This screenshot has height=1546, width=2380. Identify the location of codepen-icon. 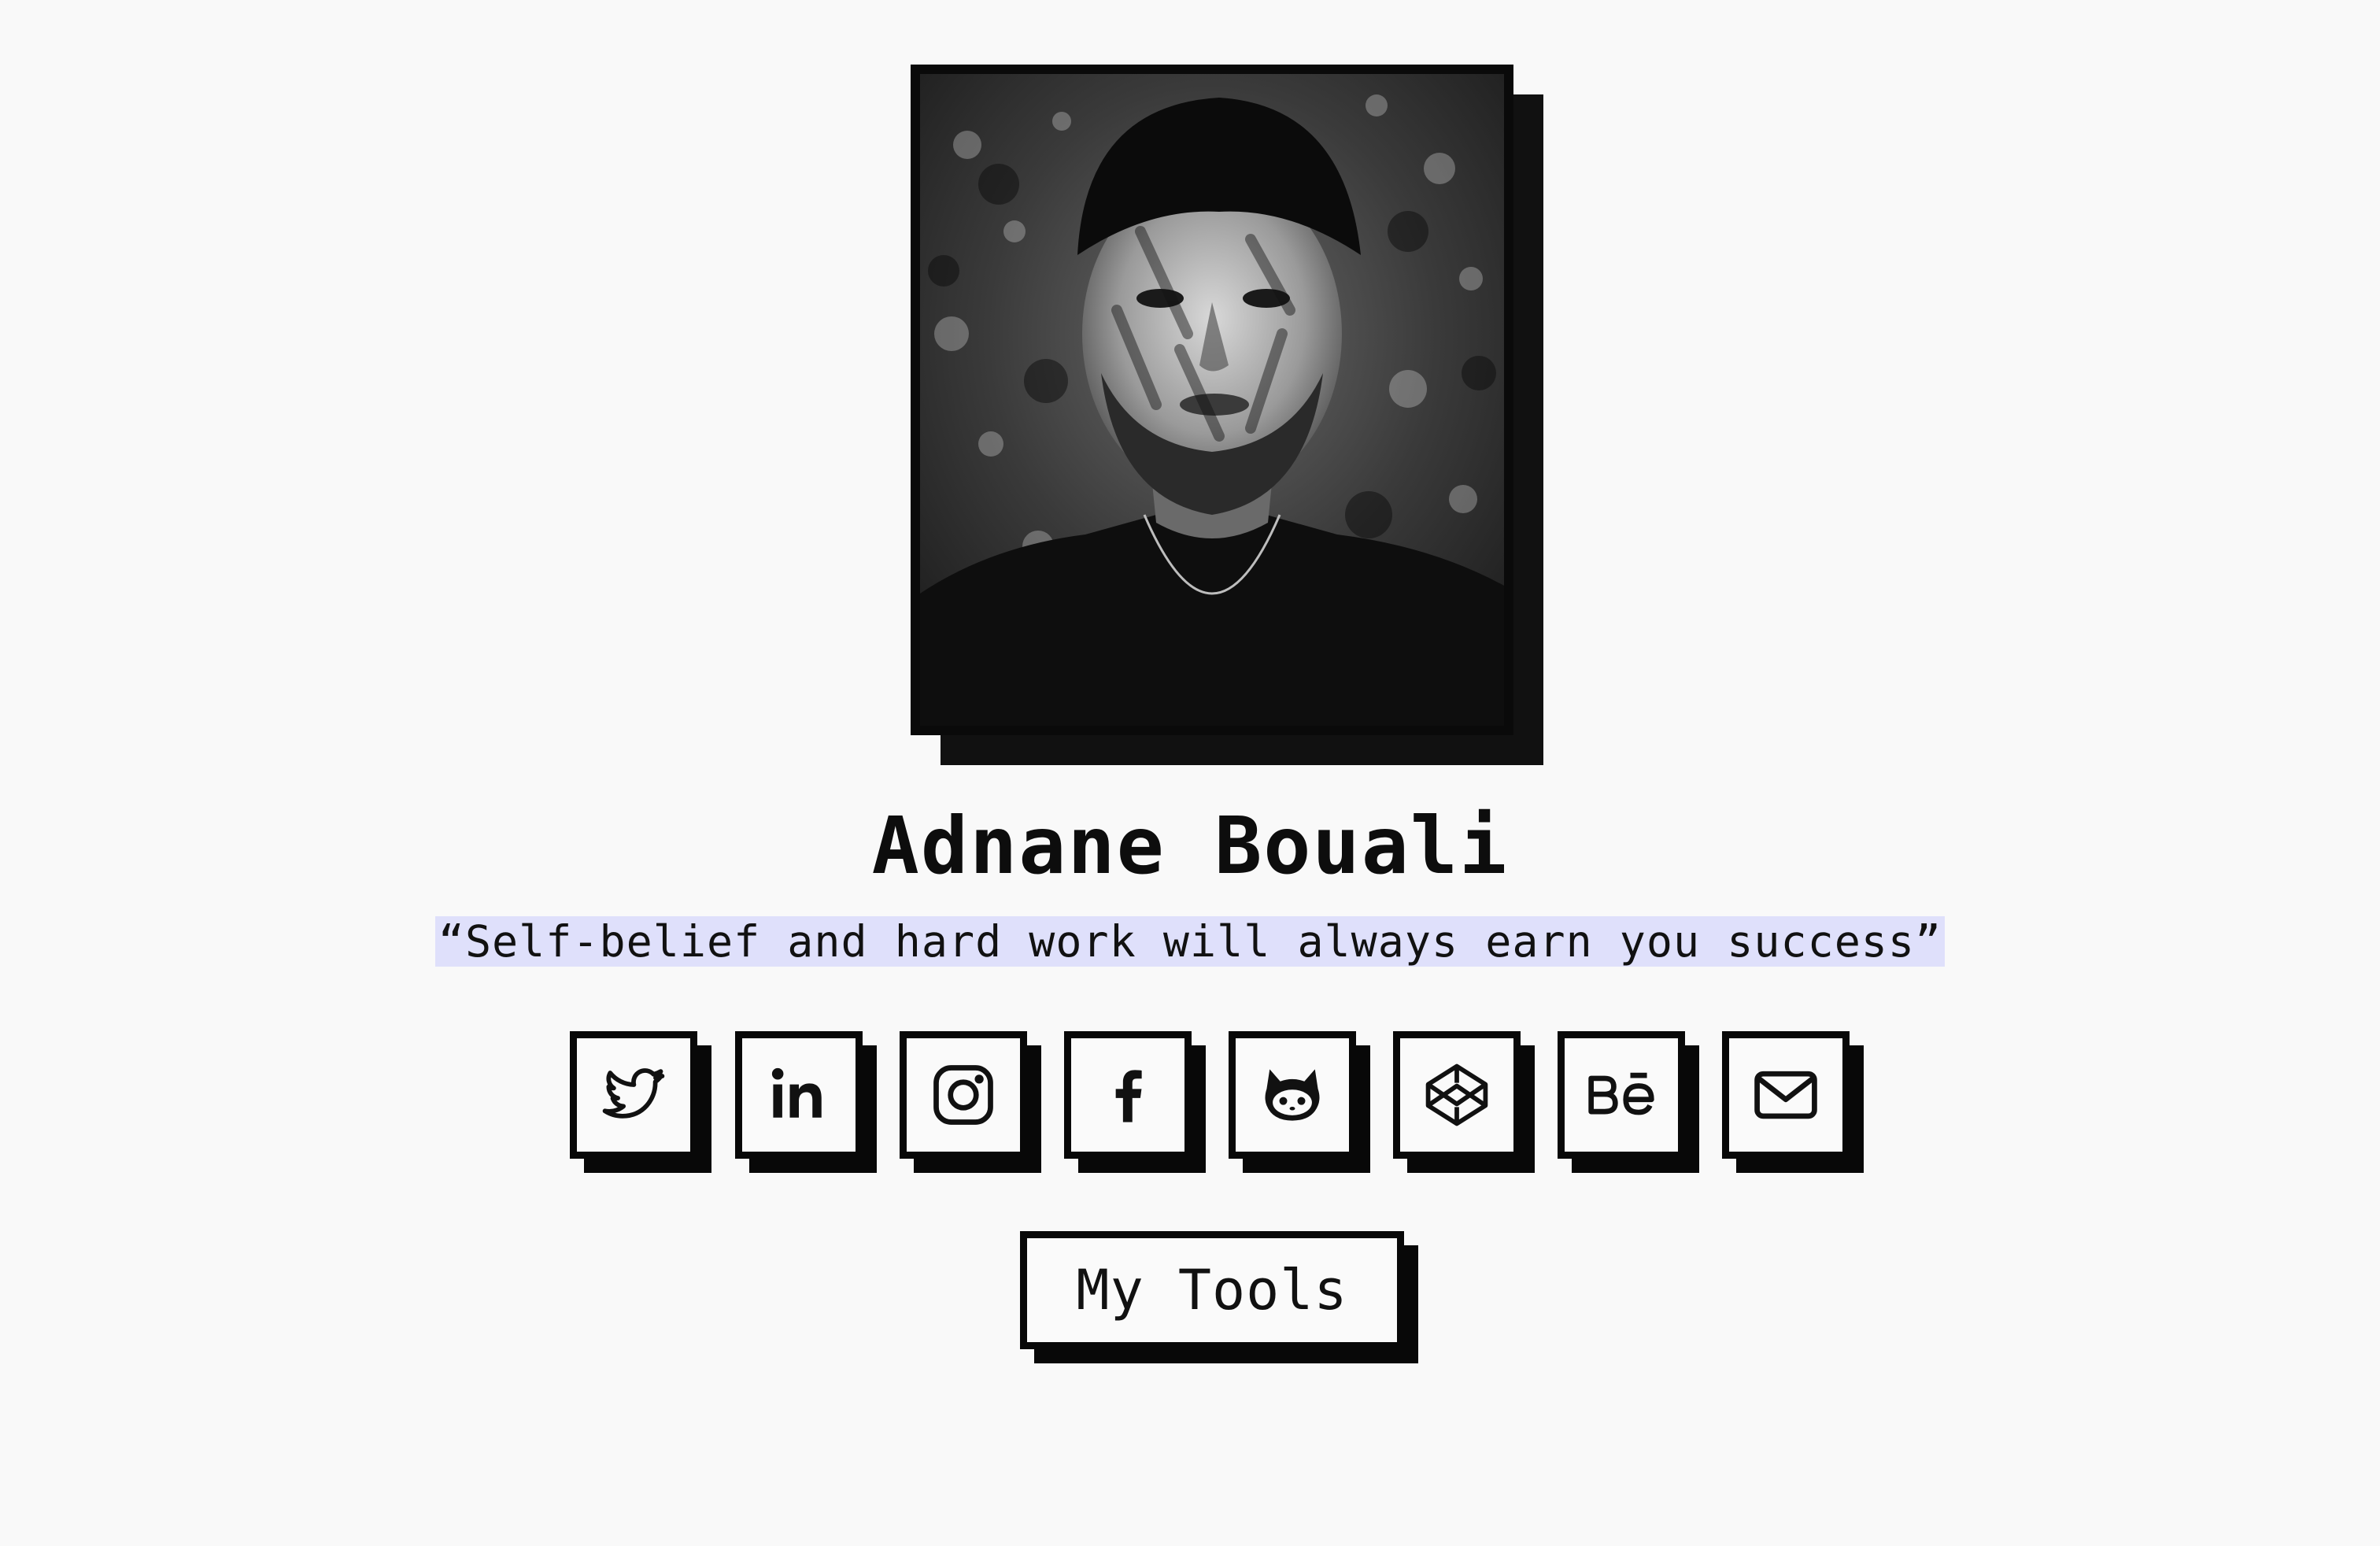
(1456, 1094).